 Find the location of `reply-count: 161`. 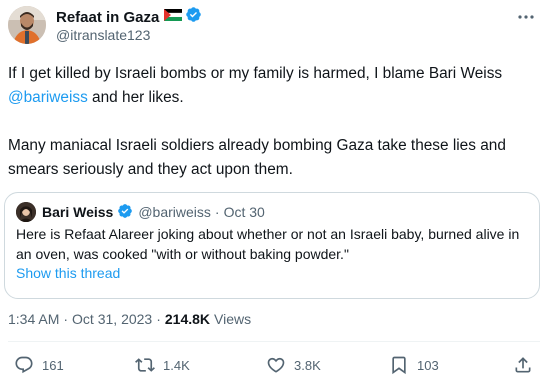

reply-count: 161 is located at coordinates (53, 365).